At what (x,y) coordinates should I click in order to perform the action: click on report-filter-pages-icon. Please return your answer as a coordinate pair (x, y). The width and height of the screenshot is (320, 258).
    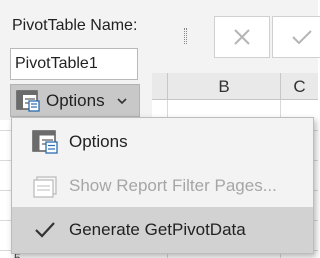
    Looking at the image, I should click on (45, 187).